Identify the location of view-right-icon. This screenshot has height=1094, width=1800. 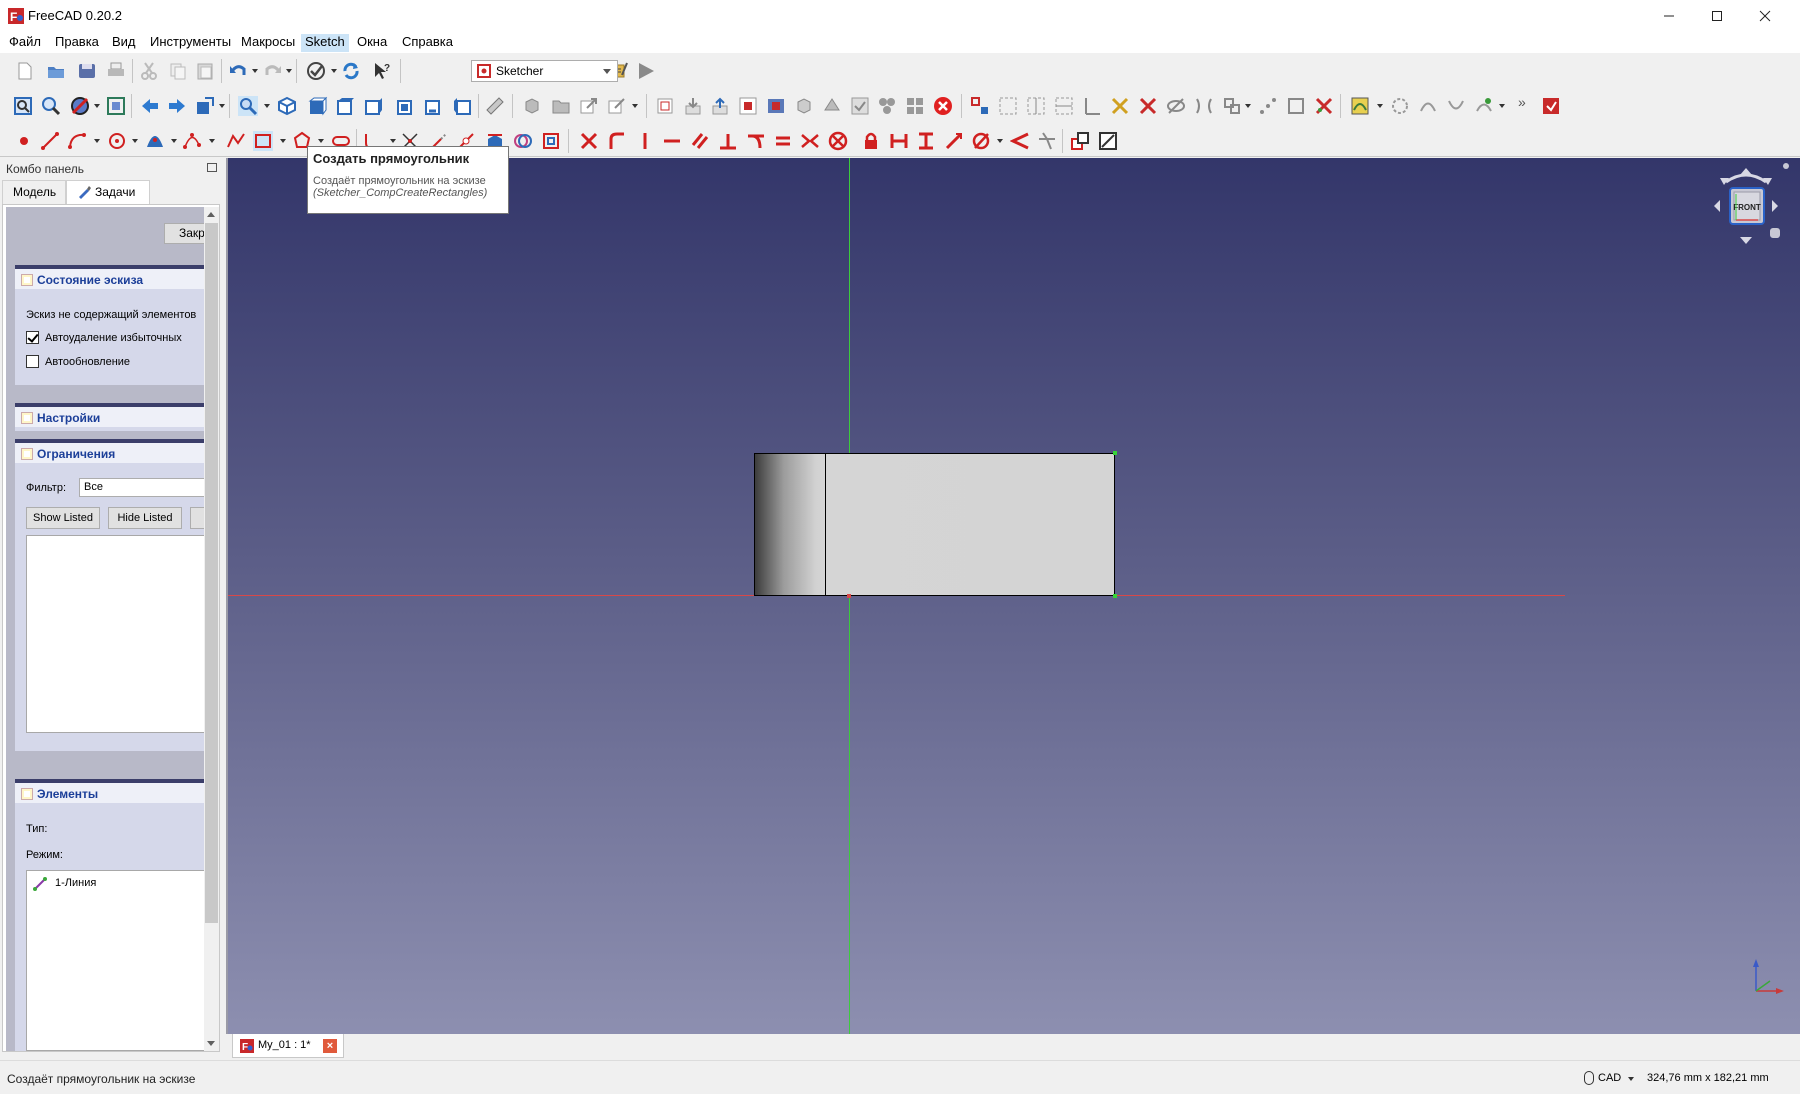
(374, 106).